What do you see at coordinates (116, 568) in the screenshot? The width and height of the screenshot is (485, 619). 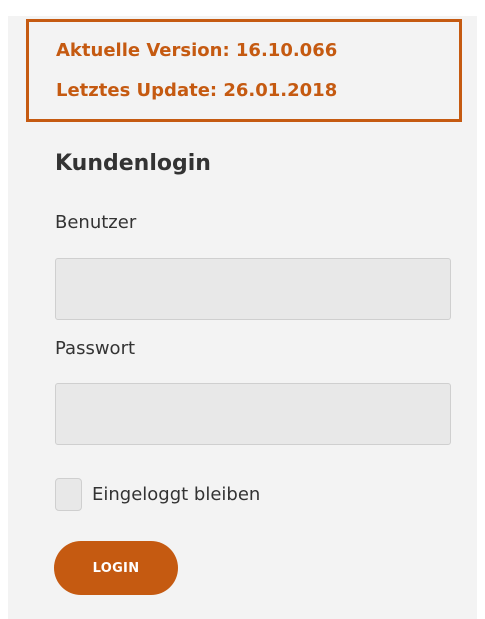 I see `login-button: LOGIN` at bounding box center [116, 568].